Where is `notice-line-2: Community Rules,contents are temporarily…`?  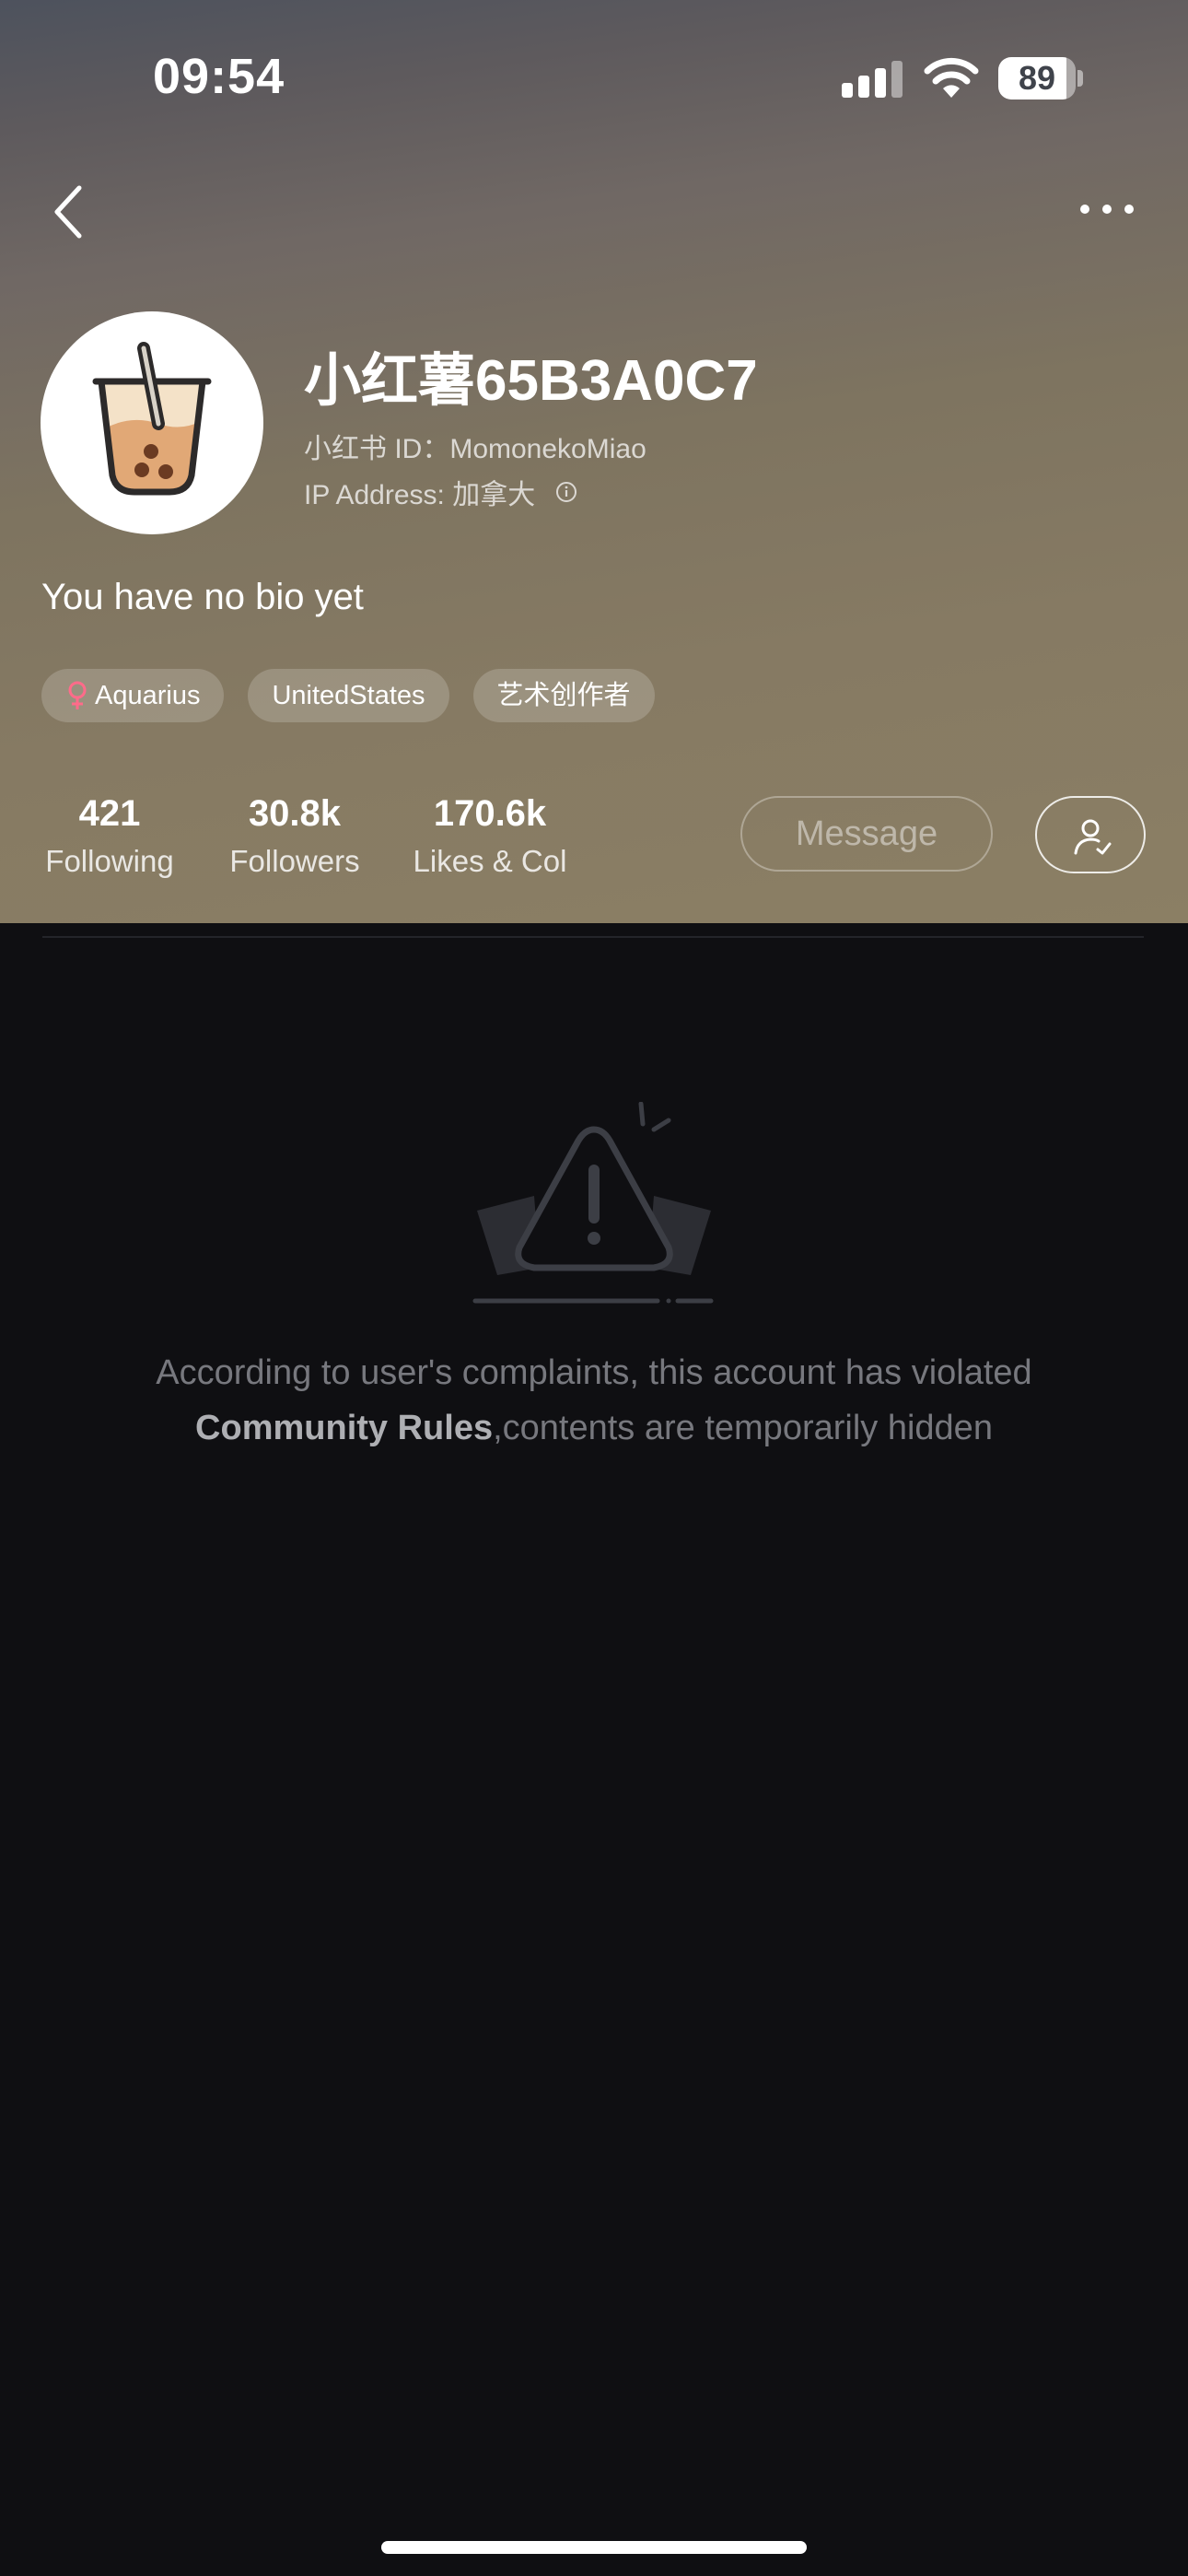 notice-line-2: Community Rules,contents are temporarily… is located at coordinates (594, 1428).